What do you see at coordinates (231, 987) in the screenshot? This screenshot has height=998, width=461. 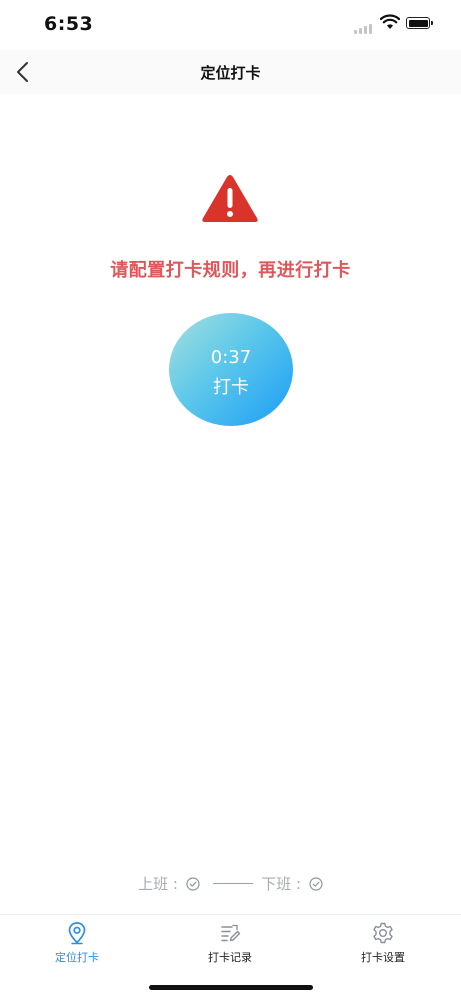 I see `home-indicator` at bounding box center [231, 987].